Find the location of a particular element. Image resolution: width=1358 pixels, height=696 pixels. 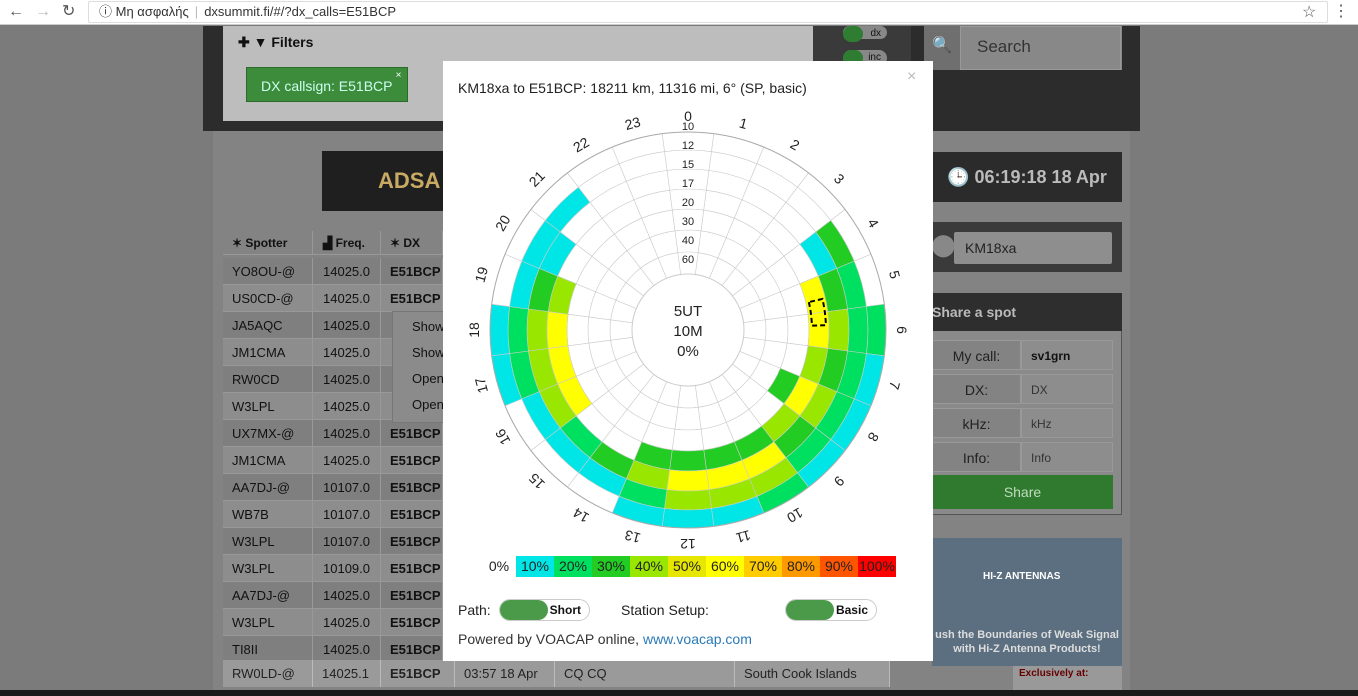

reload-icon: ↻ is located at coordinates (68, 12).